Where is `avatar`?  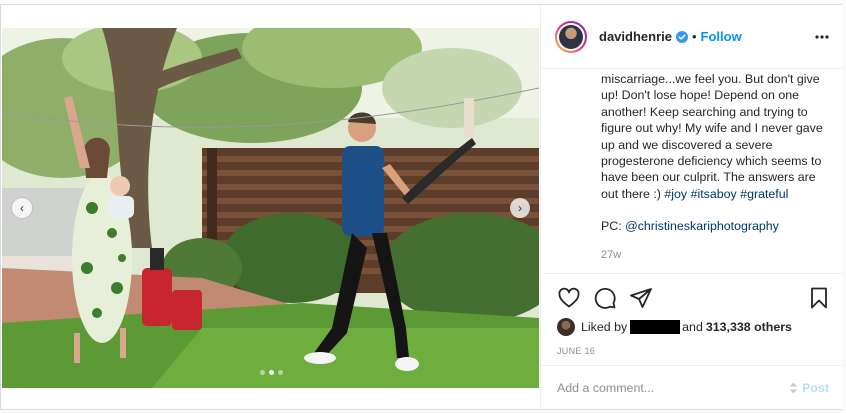 avatar is located at coordinates (571, 36).